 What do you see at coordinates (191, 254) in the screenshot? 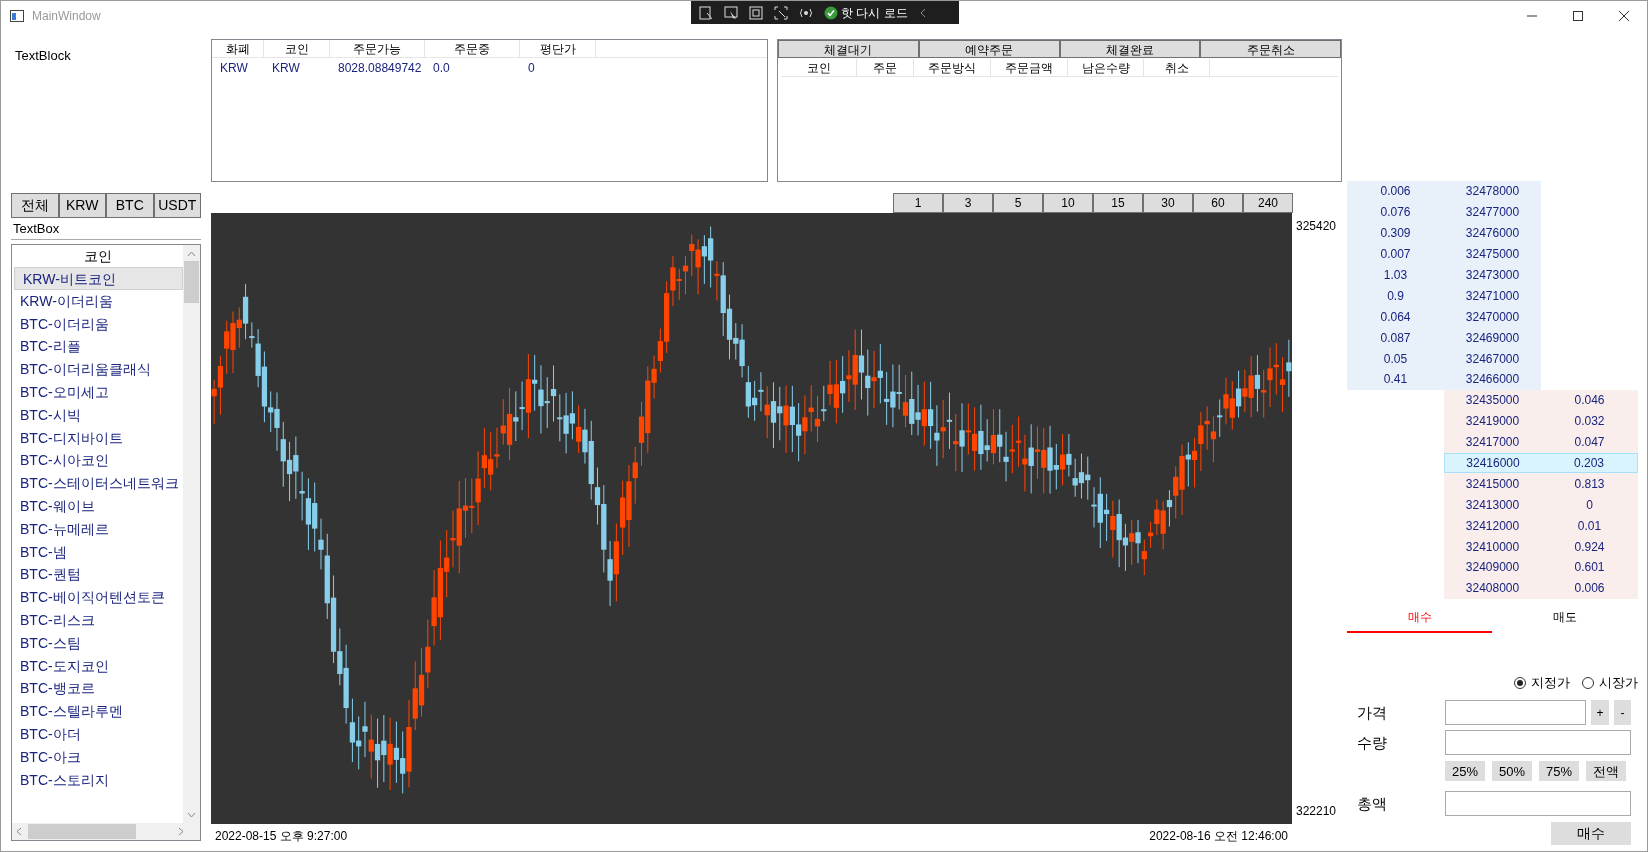
I see `scroll-up-icon` at bounding box center [191, 254].